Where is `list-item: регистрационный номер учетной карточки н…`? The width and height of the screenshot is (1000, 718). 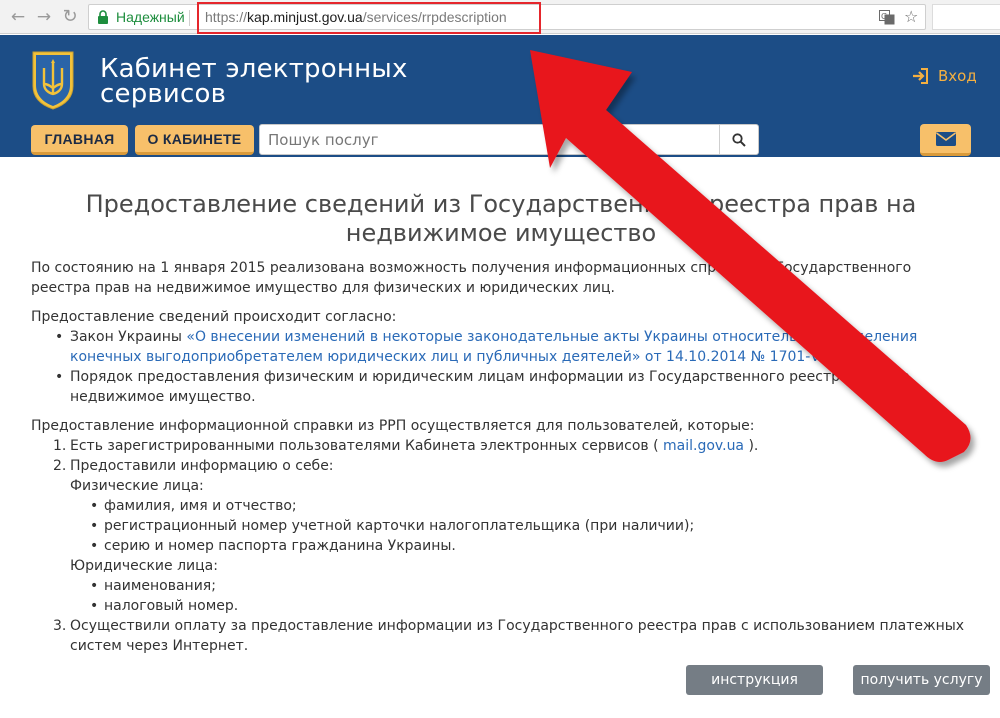
list-item: регистрационный номер учетной карточки н… is located at coordinates (529, 526).